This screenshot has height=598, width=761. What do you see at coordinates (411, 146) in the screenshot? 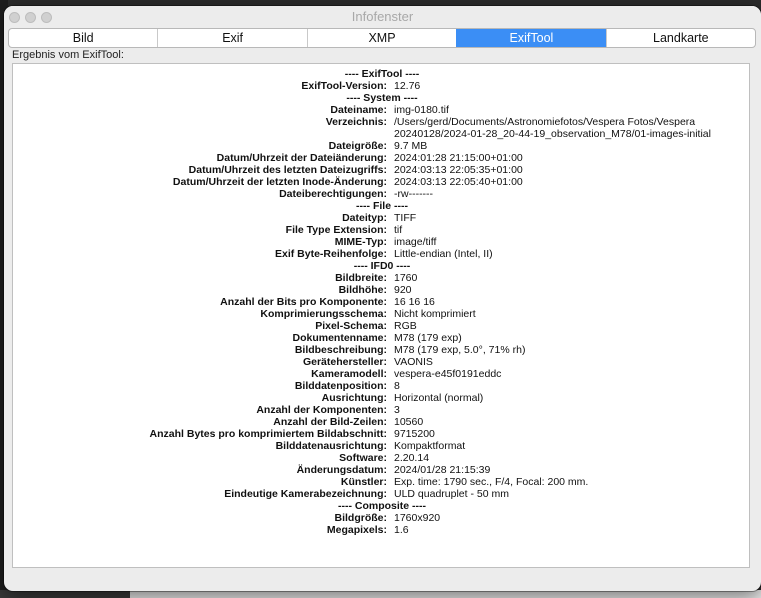
I see `metadata-value: 9.7 MB` at bounding box center [411, 146].